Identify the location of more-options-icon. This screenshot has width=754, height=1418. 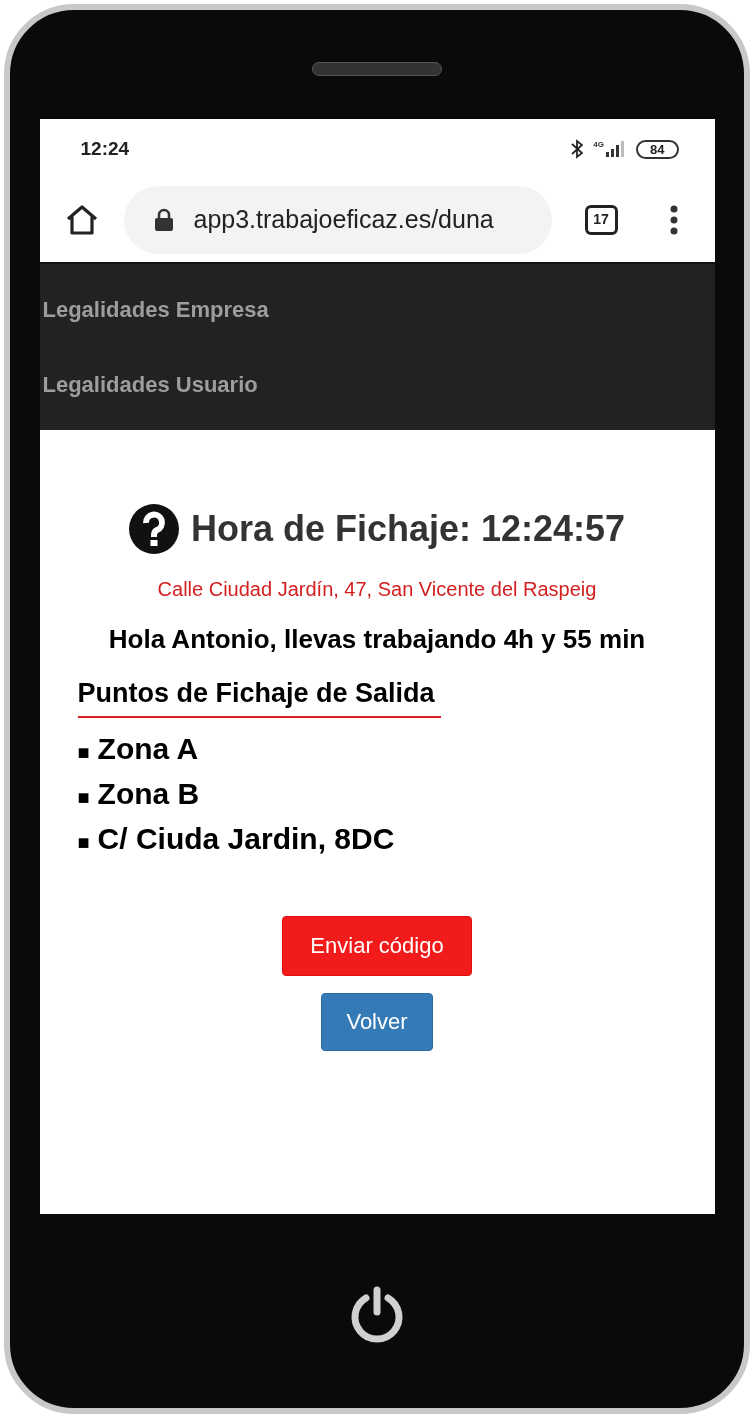
(673, 219).